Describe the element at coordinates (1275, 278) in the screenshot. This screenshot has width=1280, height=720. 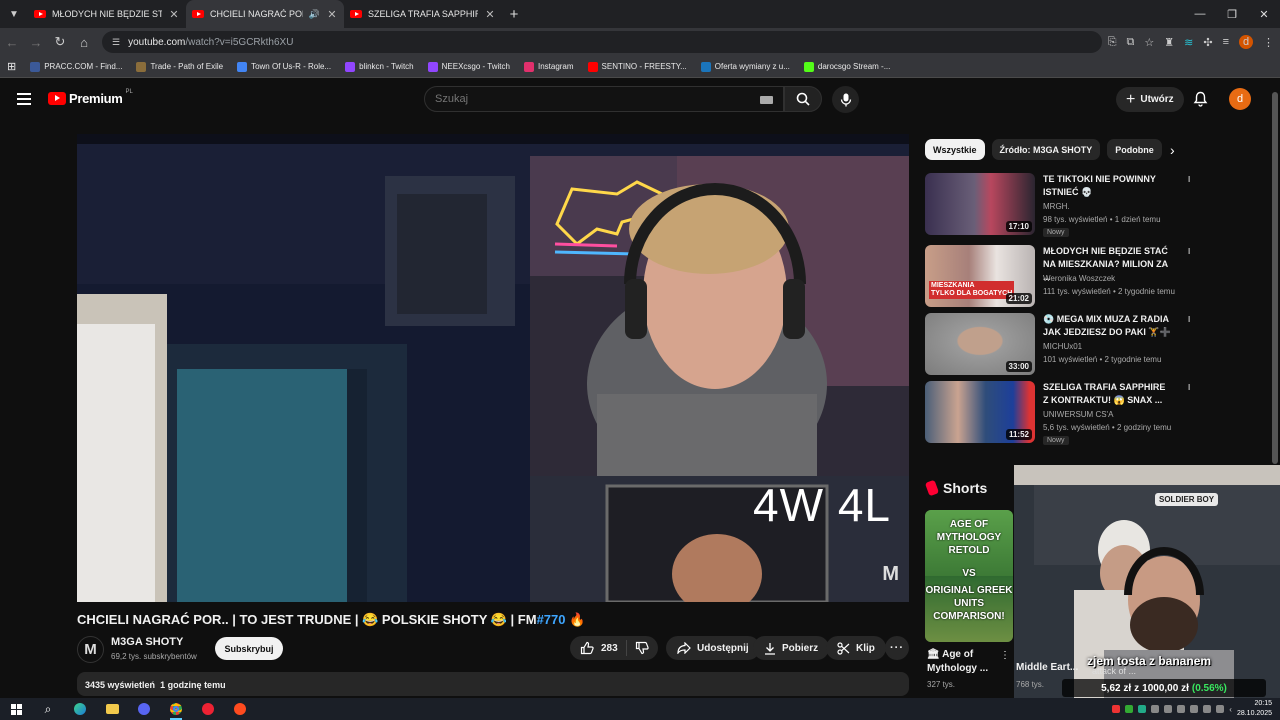
I see `page-scrollbar` at that location.